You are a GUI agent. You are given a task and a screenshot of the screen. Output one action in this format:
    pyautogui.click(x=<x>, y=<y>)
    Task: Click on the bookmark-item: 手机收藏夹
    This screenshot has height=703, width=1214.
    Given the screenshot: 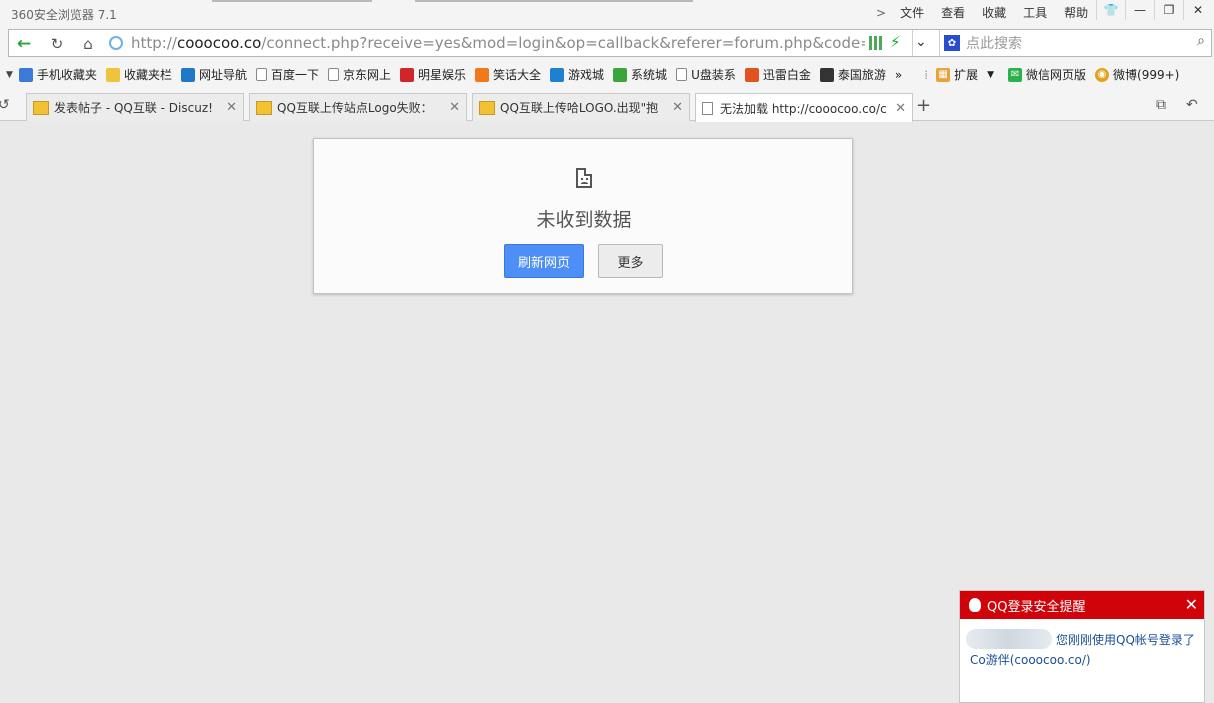 What is the action you would take?
    pyautogui.click(x=57, y=74)
    